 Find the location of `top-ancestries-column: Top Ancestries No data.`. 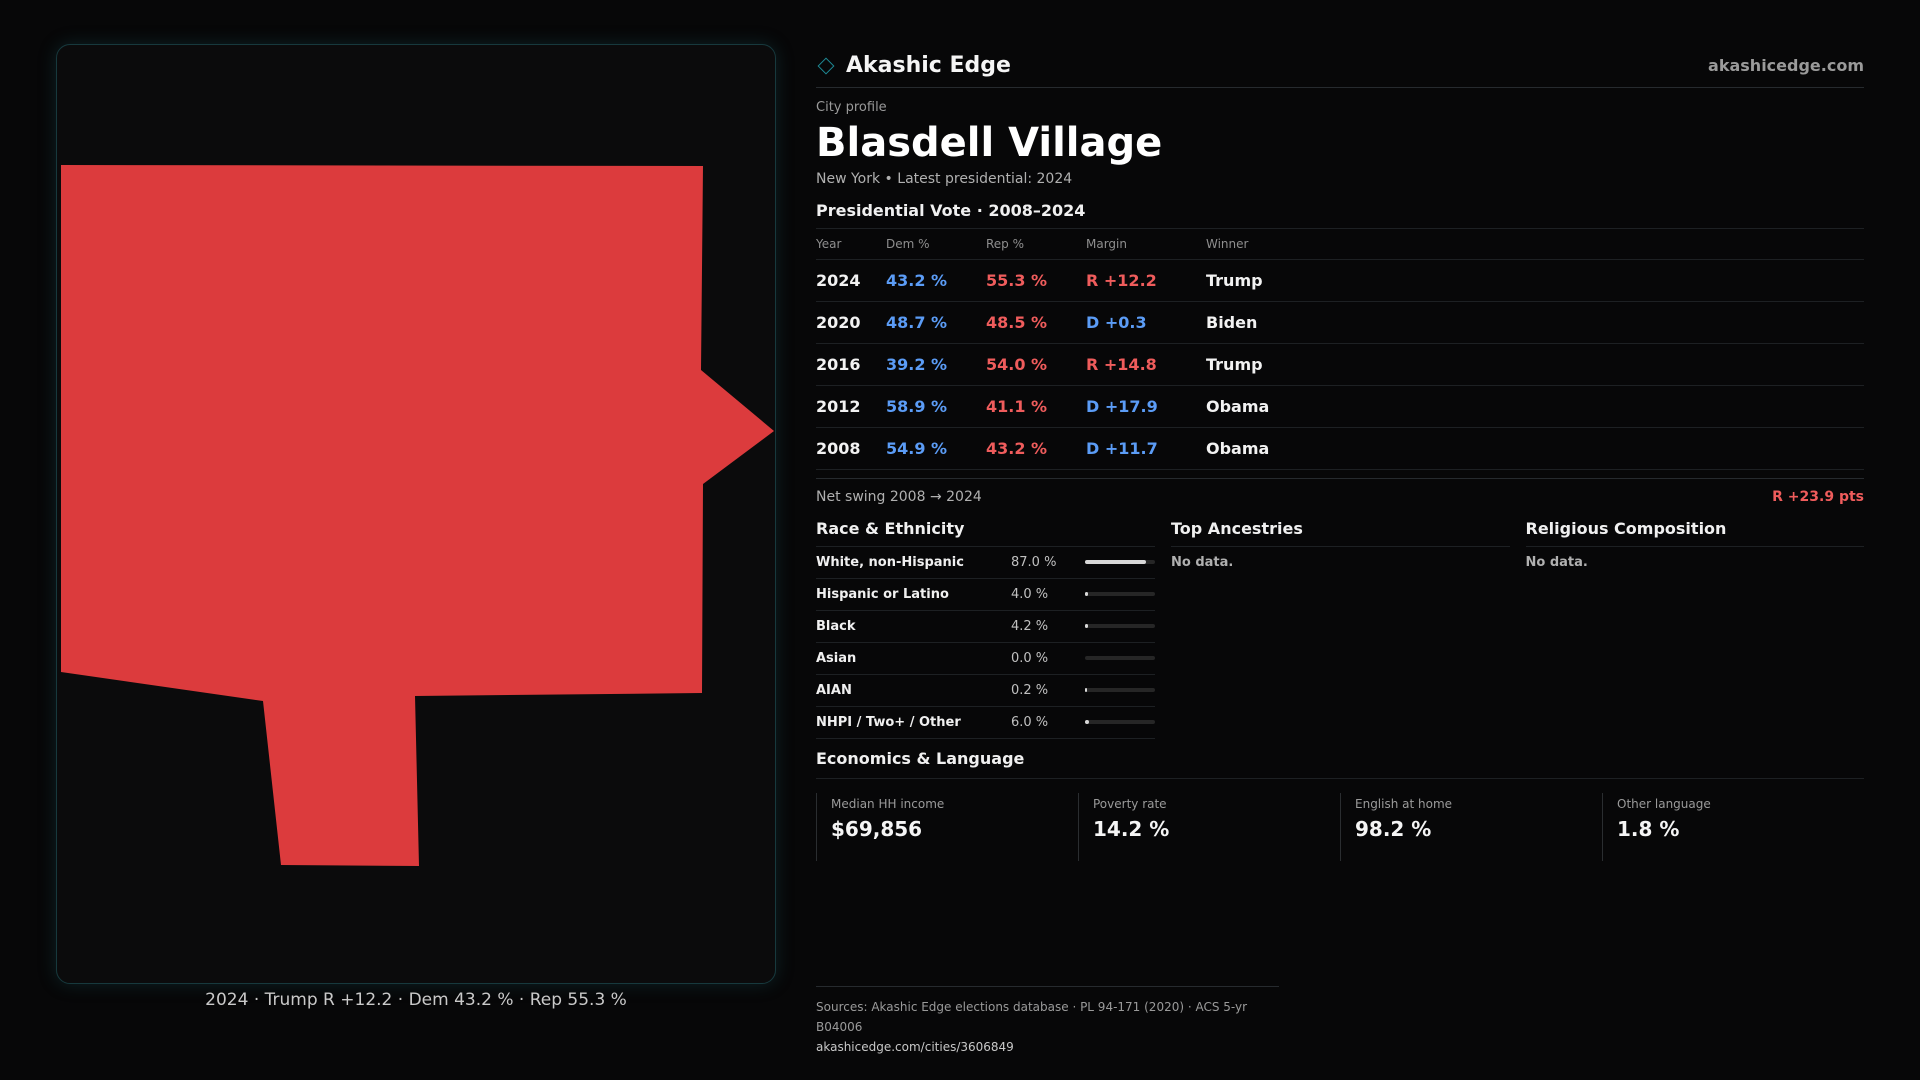

top-ancestries-column: Top Ancestries No data. is located at coordinates (1340, 629).